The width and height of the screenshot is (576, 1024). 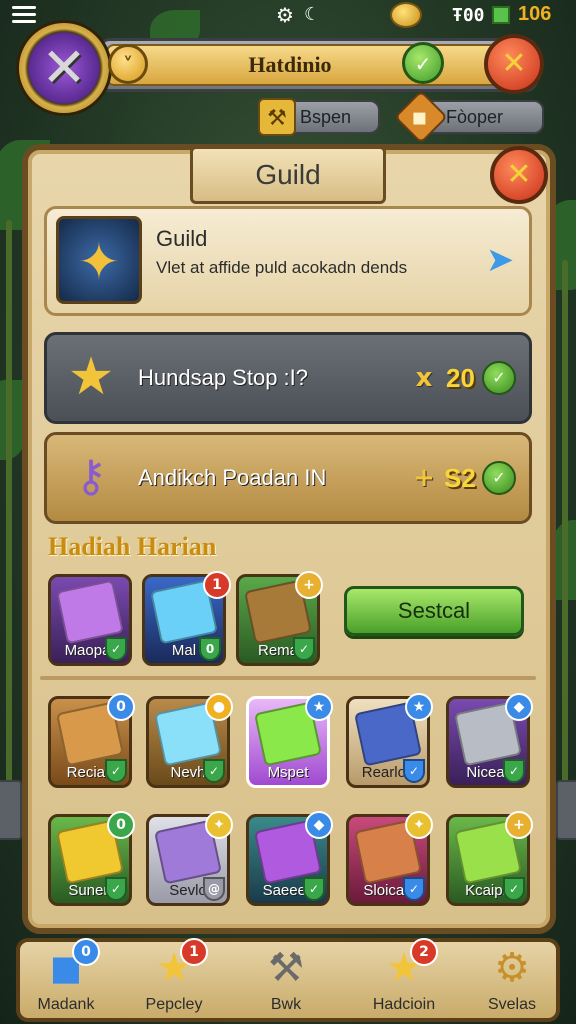 What do you see at coordinates (290, 64) in the screenshot?
I see `header-title: Hatdinio` at bounding box center [290, 64].